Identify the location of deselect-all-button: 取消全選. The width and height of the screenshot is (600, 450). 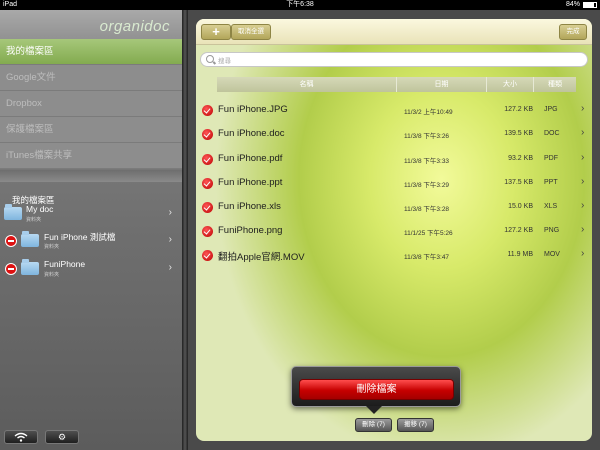
(251, 32).